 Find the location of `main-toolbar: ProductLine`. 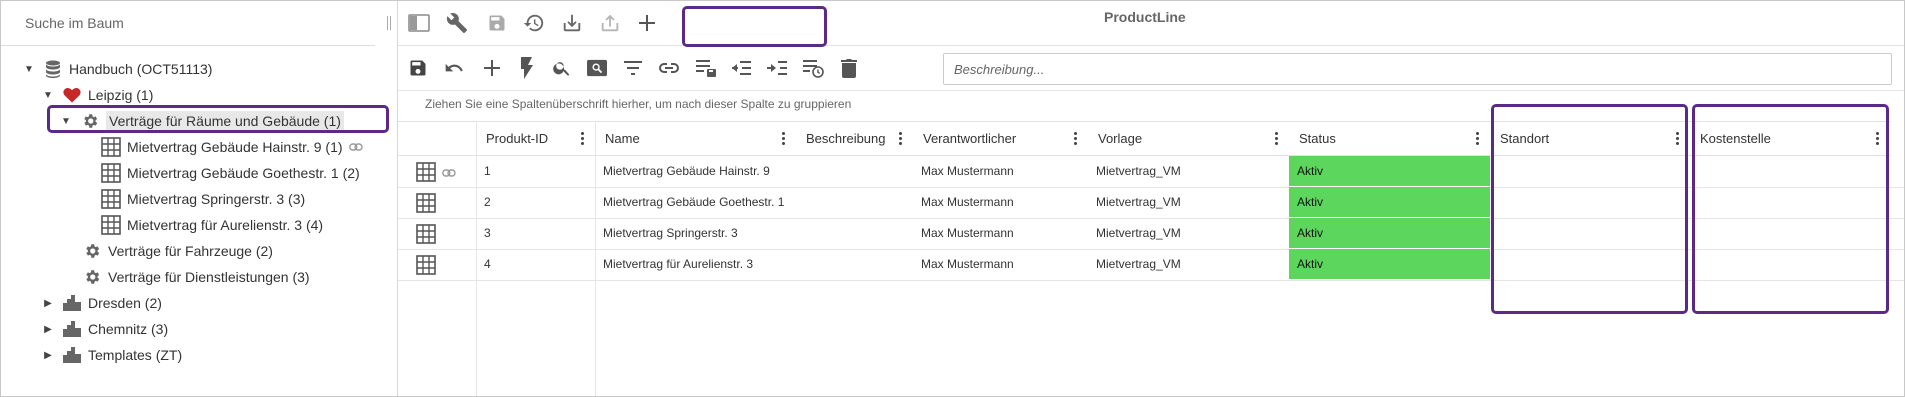

main-toolbar: ProductLine is located at coordinates (1151, 24).